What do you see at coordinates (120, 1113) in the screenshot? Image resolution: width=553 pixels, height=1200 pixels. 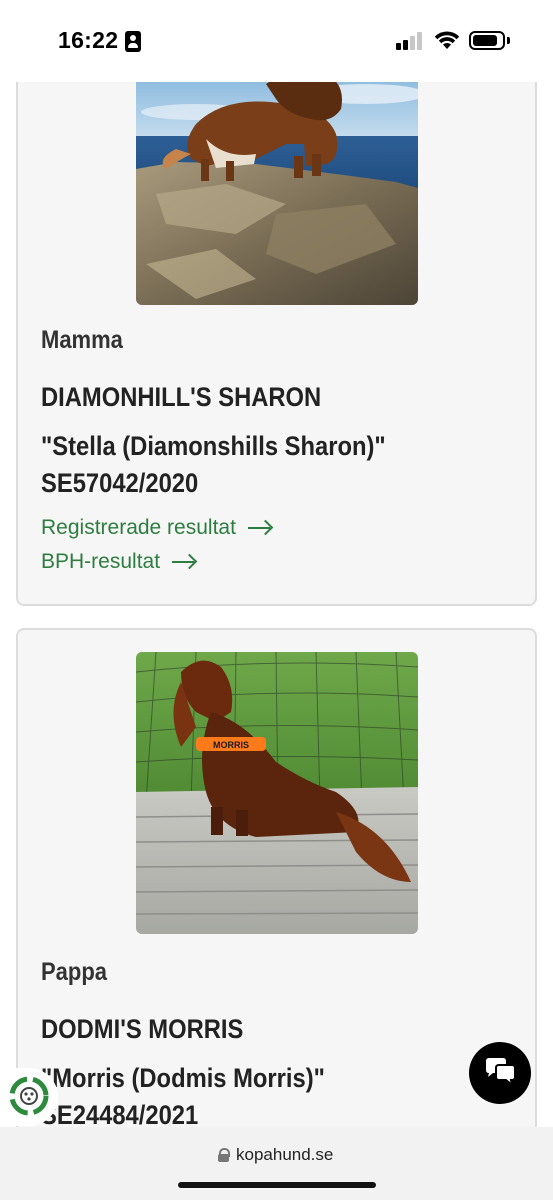 I see `dog-registration-number: SE24484/2021` at bounding box center [120, 1113].